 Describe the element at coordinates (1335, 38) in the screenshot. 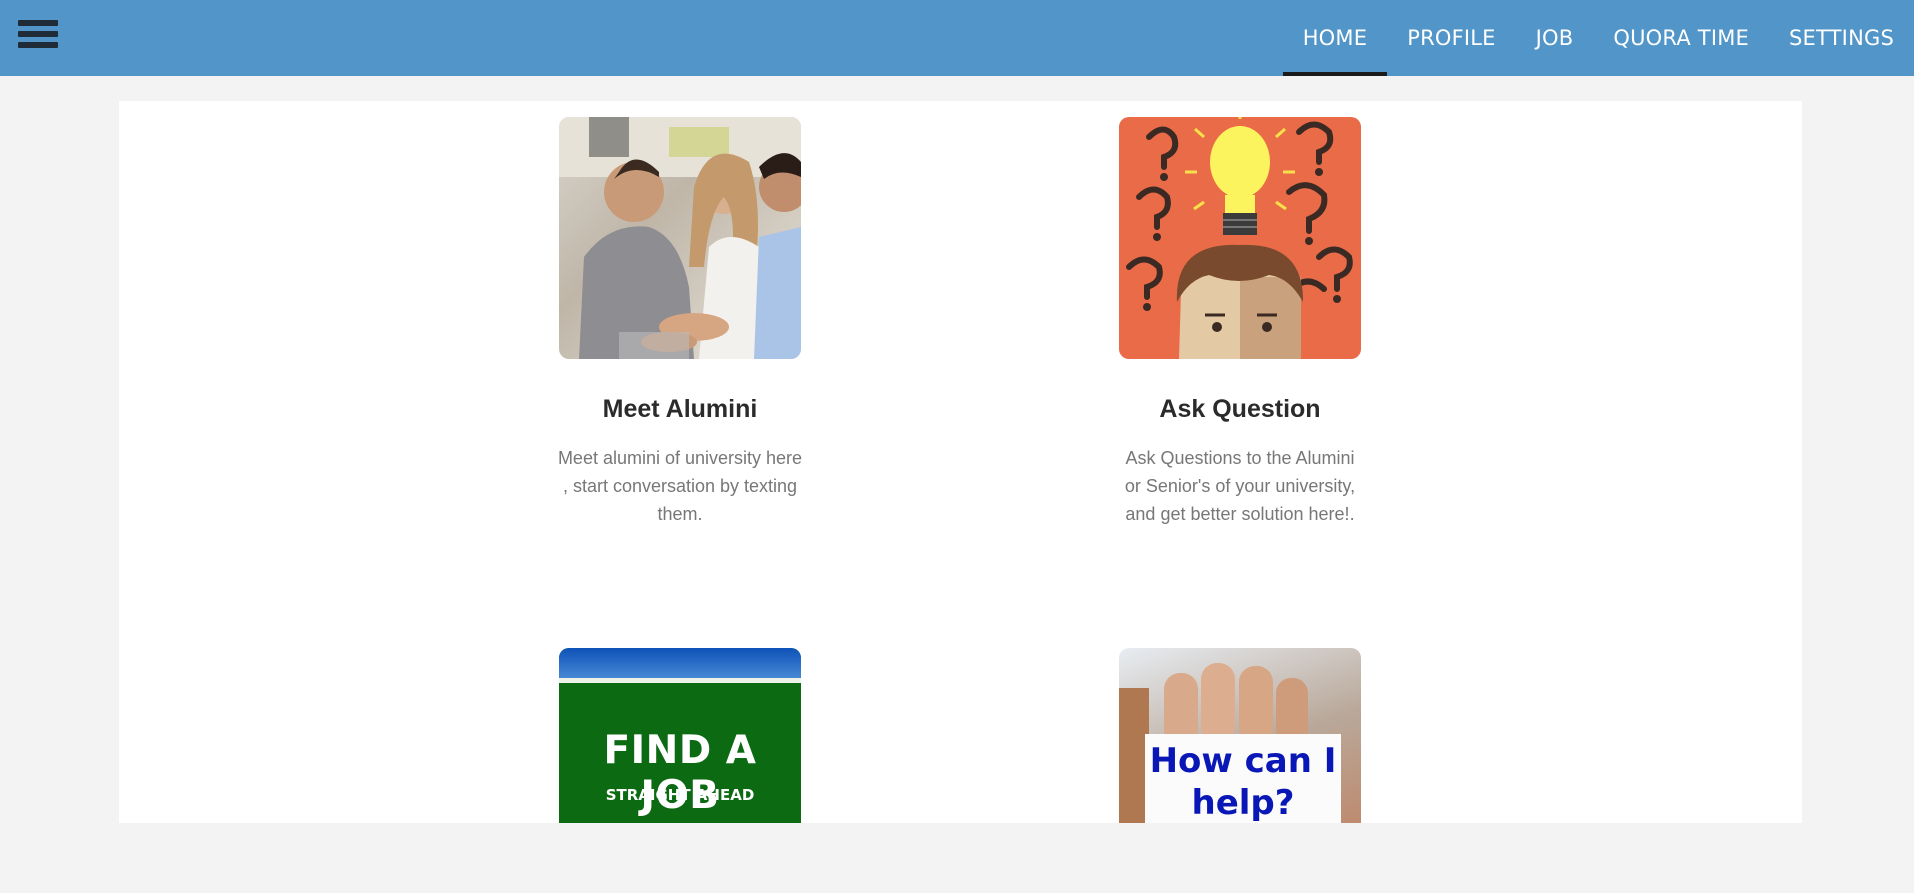

I see `nav-home: HOME` at that location.